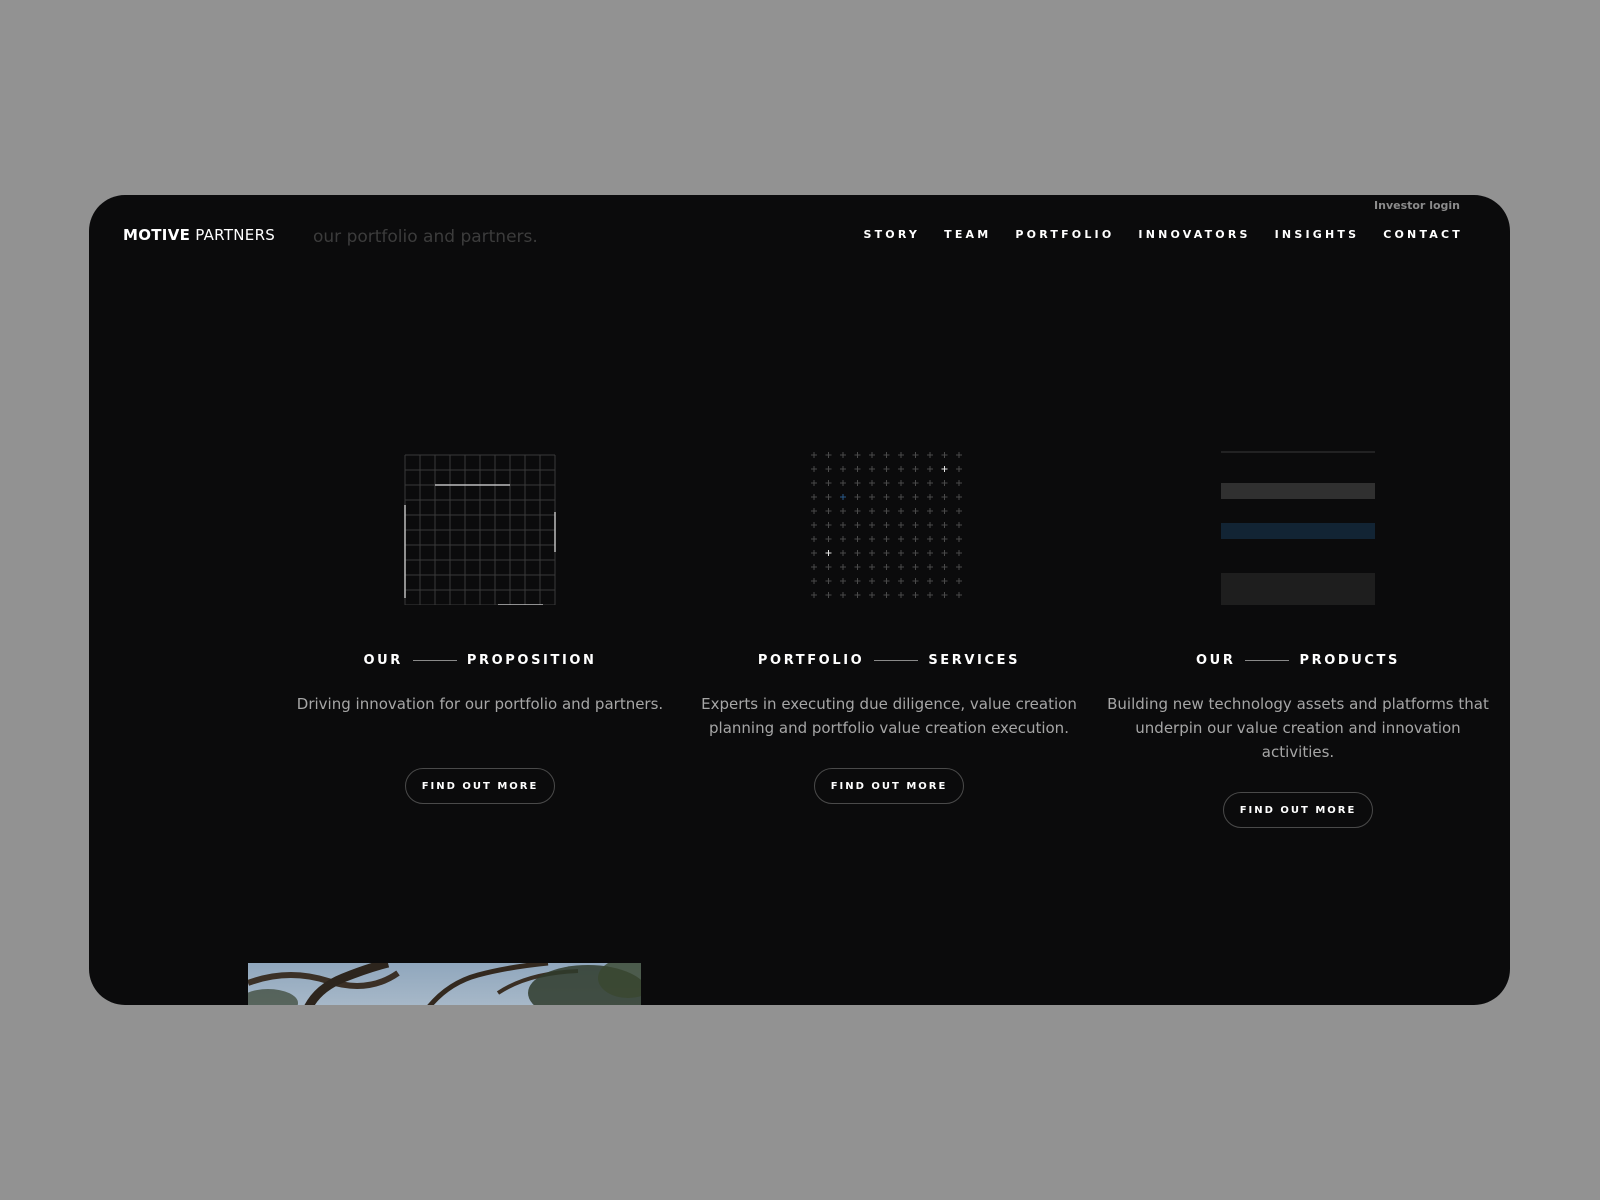 Image resolution: width=1600 pixels, height=1200 pixels. Describe the element at coordinates (1298, 660) in the screenshot. I see `card-title: OUR PRODUCTS` at that location.